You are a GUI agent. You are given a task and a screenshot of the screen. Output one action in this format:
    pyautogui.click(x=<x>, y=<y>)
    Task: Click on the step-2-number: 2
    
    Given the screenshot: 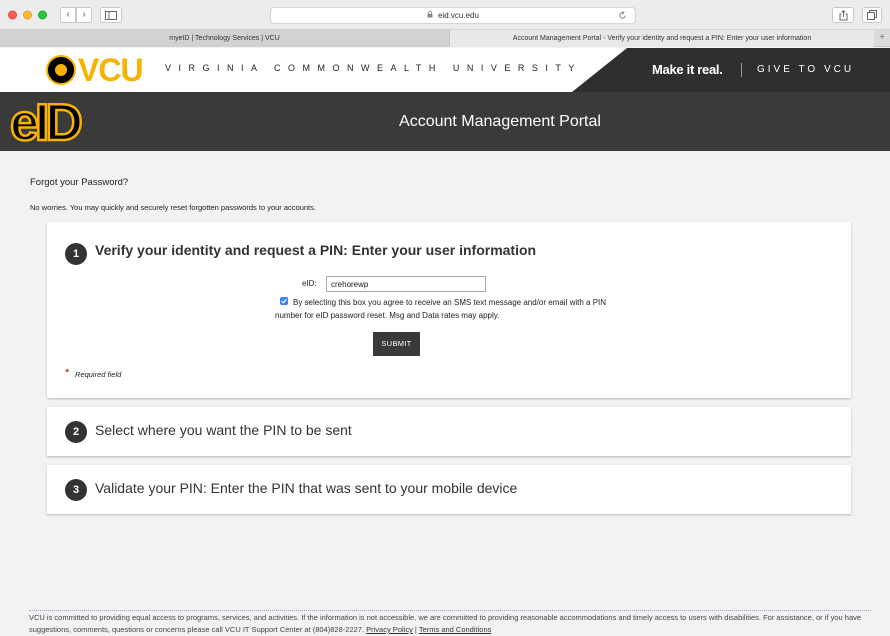 What is the action you would take?
    pyautogui.click(x=76, y=432)
    